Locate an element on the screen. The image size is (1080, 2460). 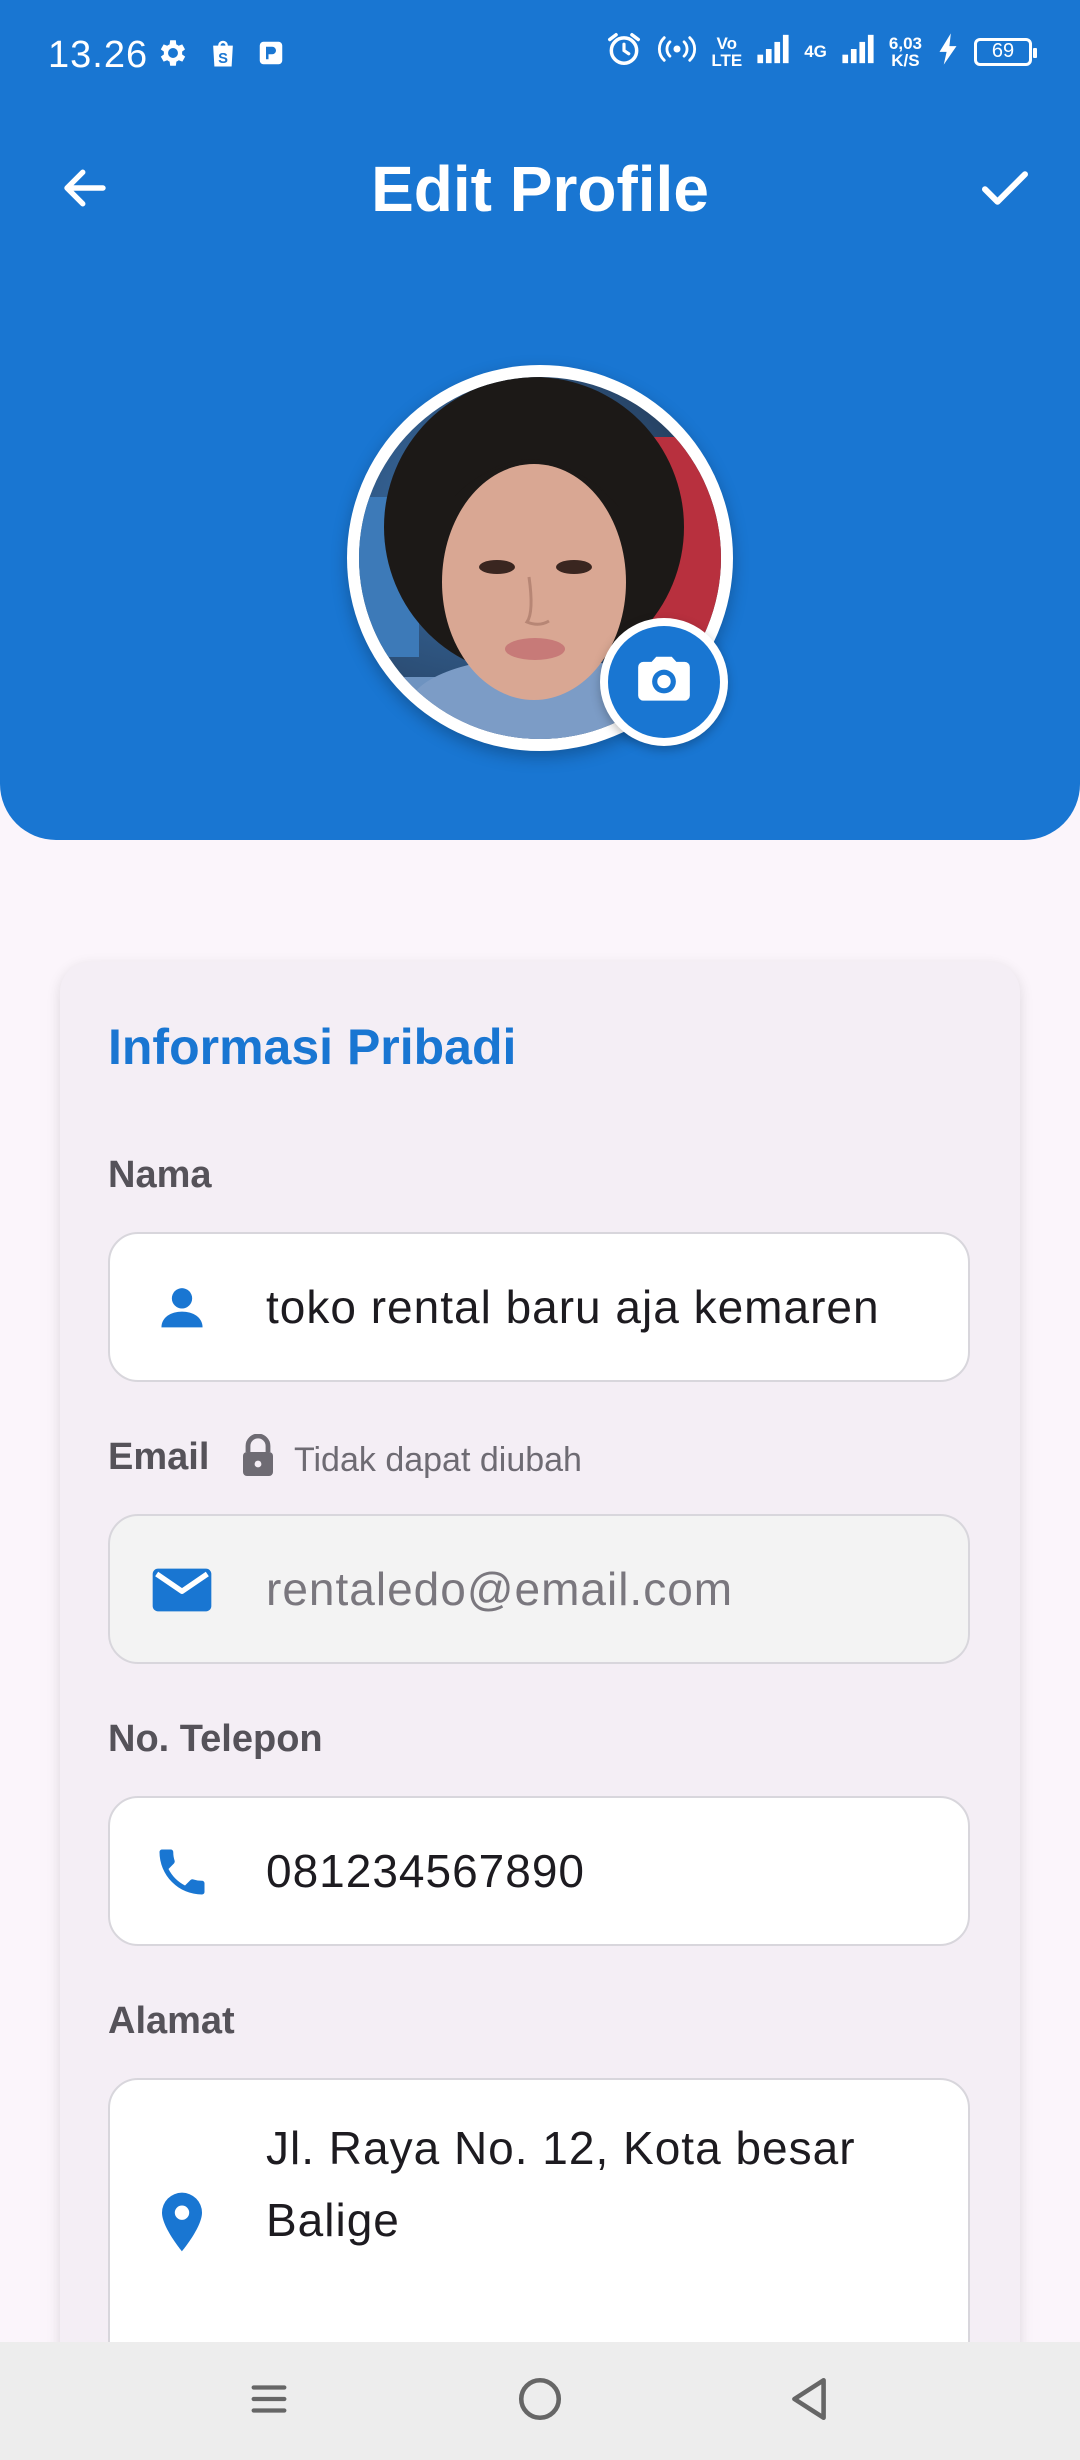
home-button is located at coordinates (540, 2401).